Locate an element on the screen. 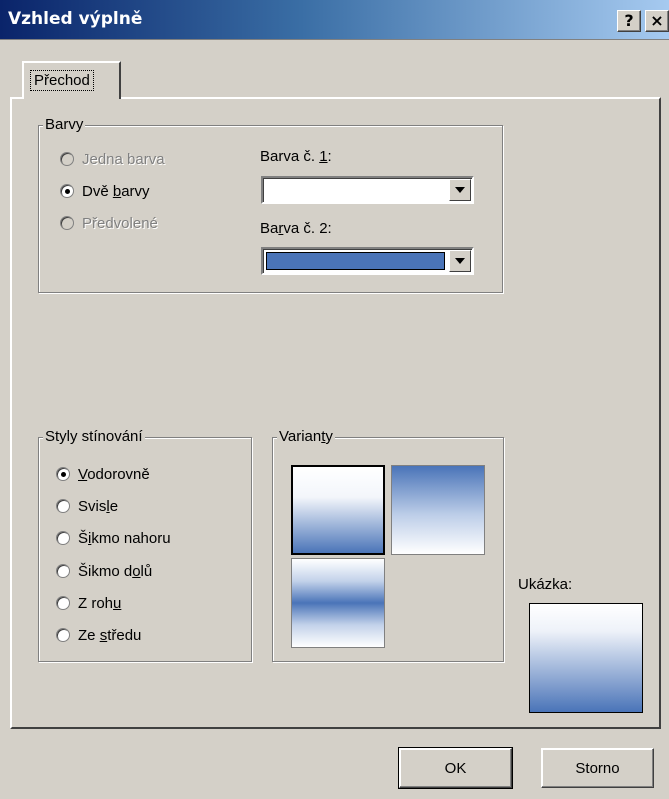 The image size is (669, 799). tab-gradient: Přechod is located at coordinates (71, 80).